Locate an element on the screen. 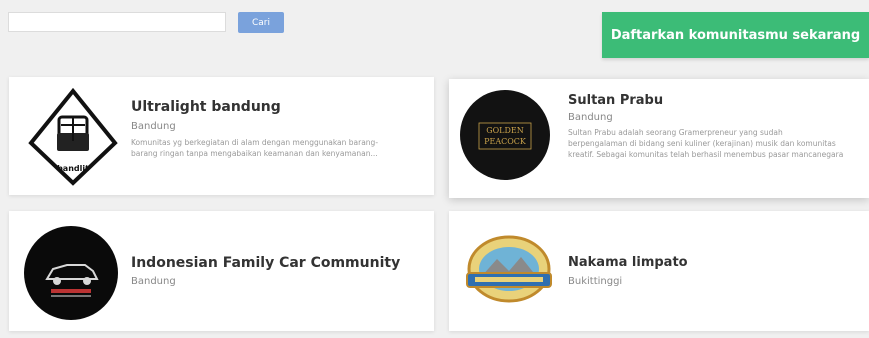 The image size is (869, 338). search-input is located at coordinates (117, 22).